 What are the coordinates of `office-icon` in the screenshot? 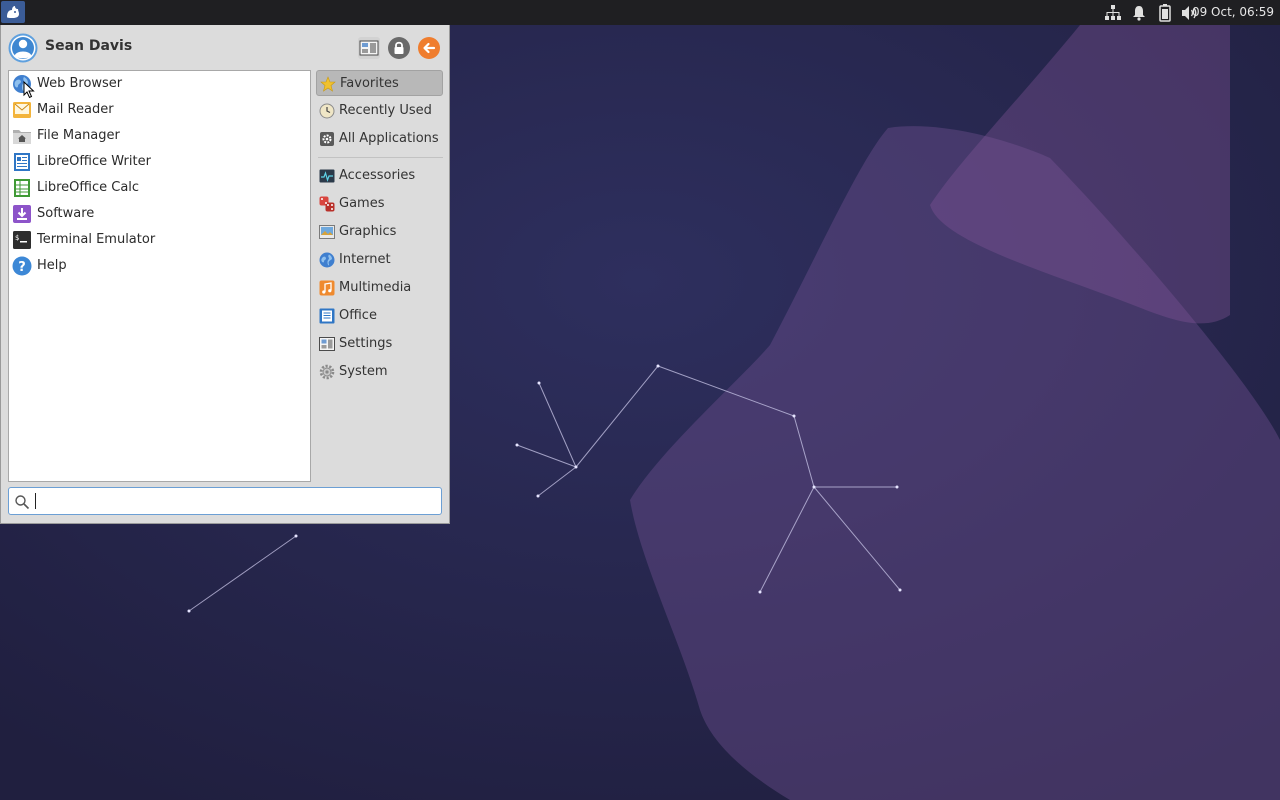 It's located at (327, 316).